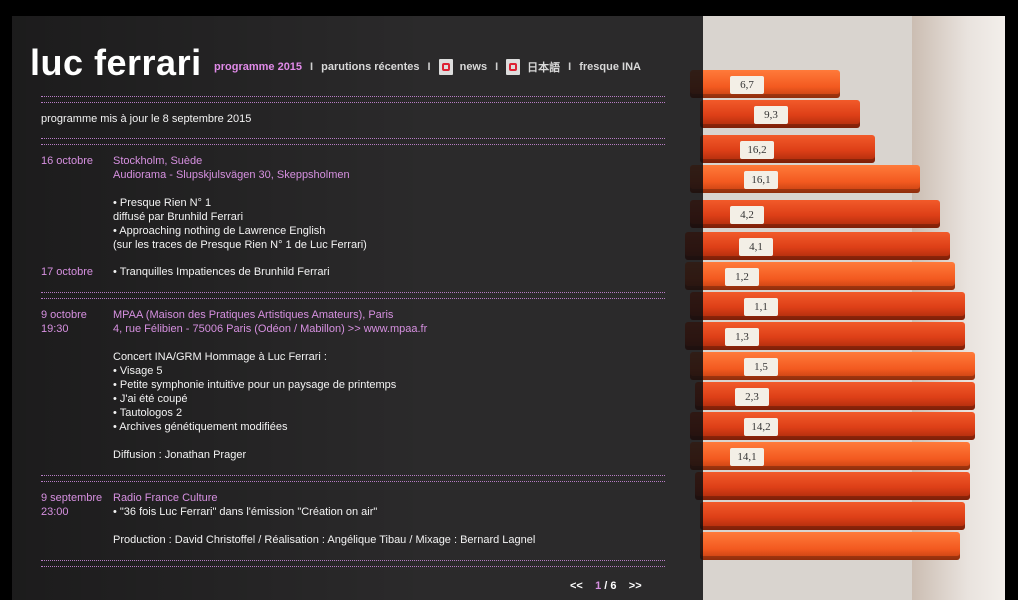 This screenshot has height=600, width=1018. I want to click on nav-japanese: 日本語, so click(543, 67).